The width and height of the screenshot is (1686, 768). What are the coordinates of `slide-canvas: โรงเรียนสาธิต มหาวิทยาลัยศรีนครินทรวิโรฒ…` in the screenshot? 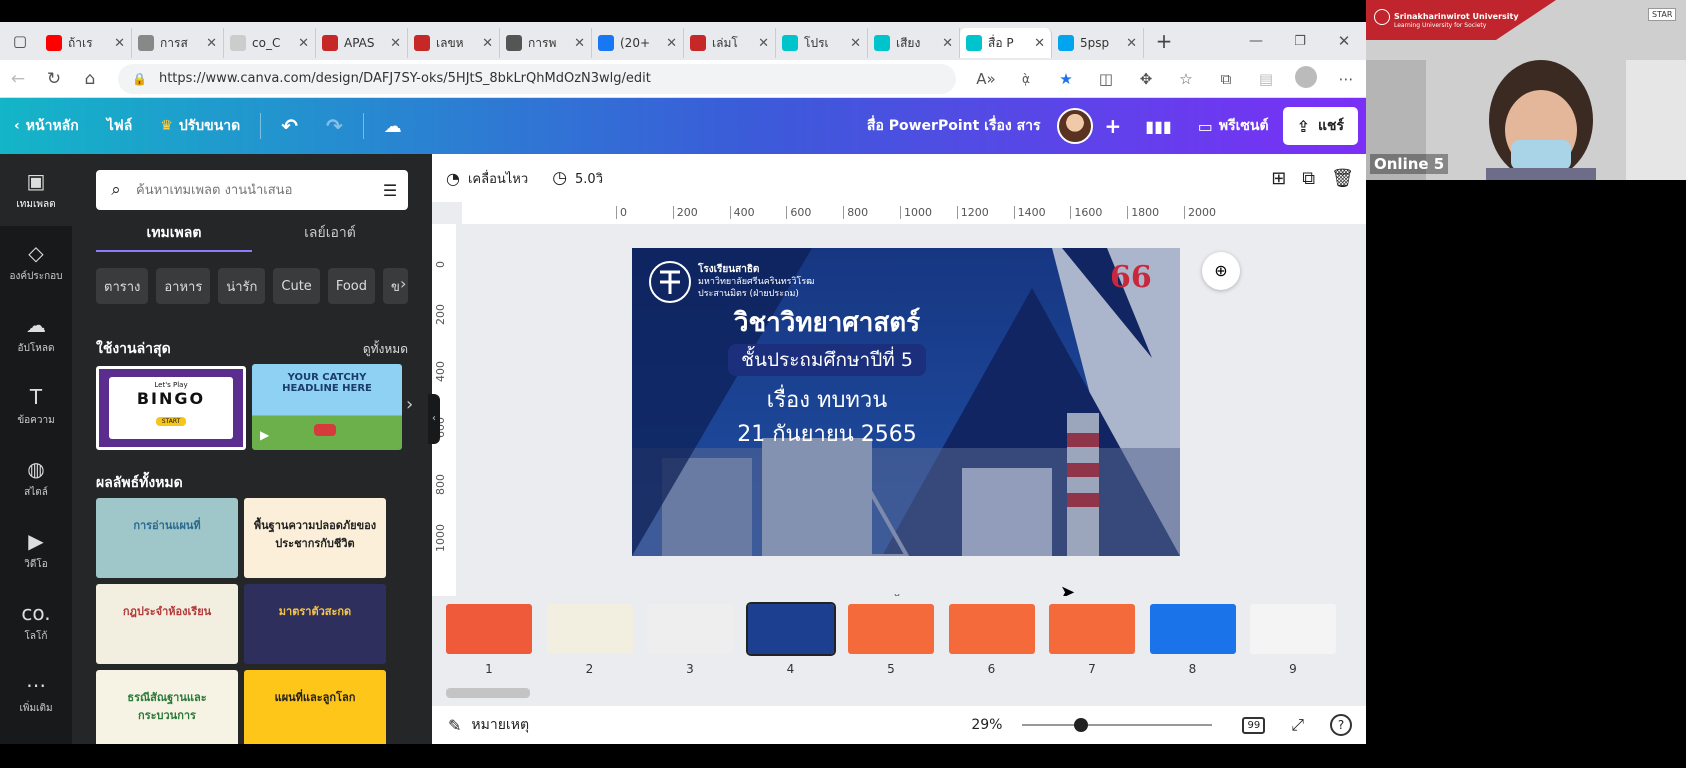 It's located at (906, 402).